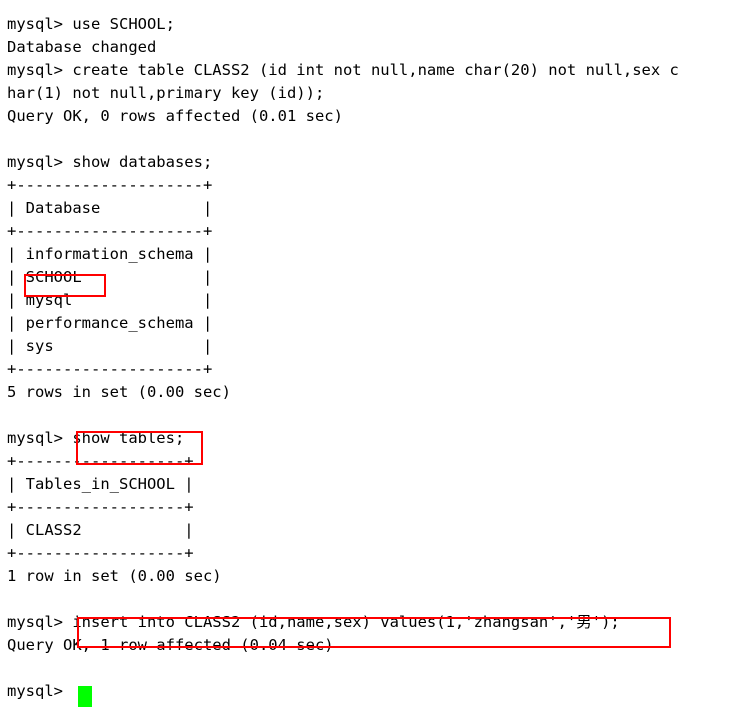  Describe the element at coordinates (100, 484) in the screenshot. I see `terminal-line: | Tables_in_SCHOOL |` at that location.